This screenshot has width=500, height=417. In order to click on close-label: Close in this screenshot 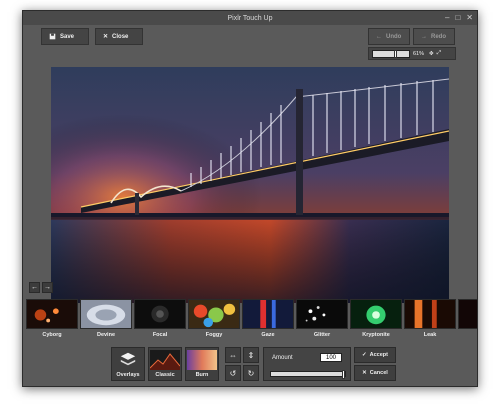, I will do `click(120, 36)`.